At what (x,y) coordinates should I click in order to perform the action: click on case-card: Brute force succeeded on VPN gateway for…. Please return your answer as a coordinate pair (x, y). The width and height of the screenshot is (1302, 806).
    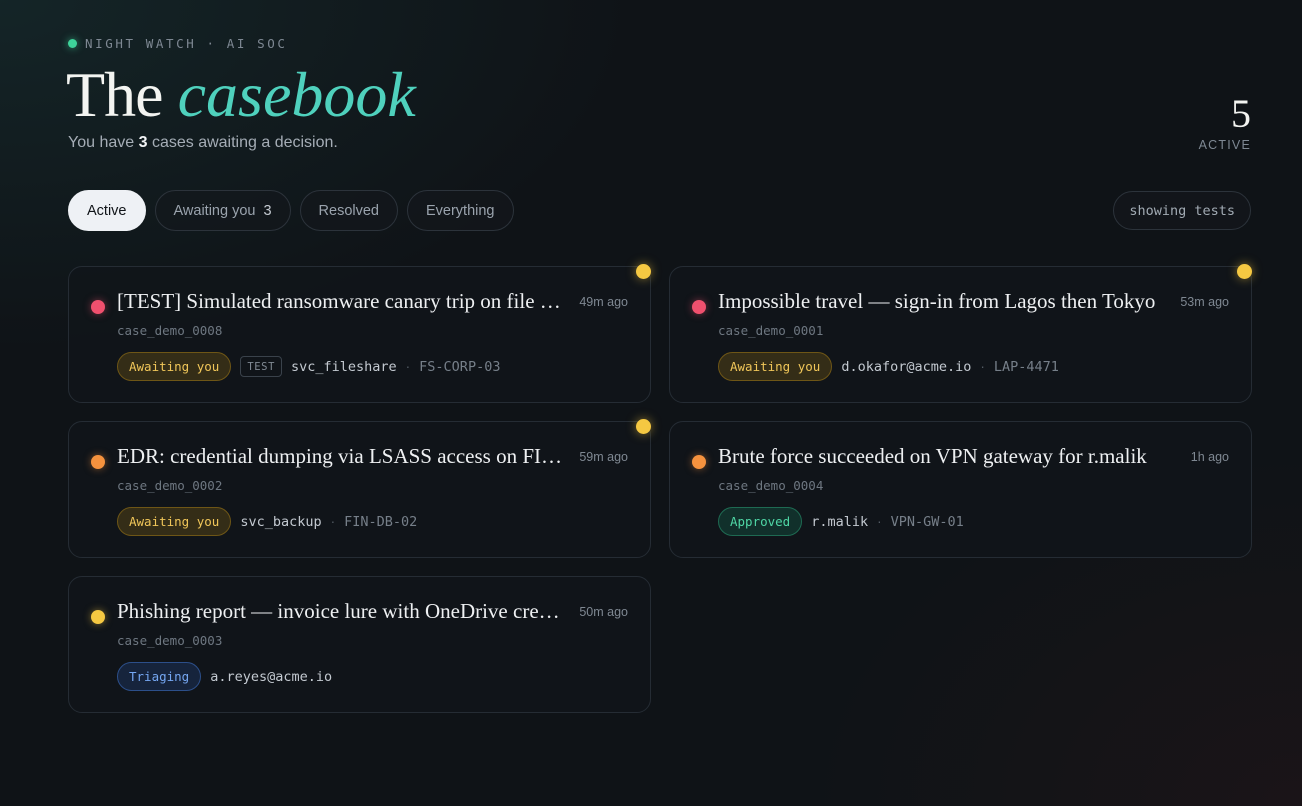
    Looking at the image, I should click on (960, 489).